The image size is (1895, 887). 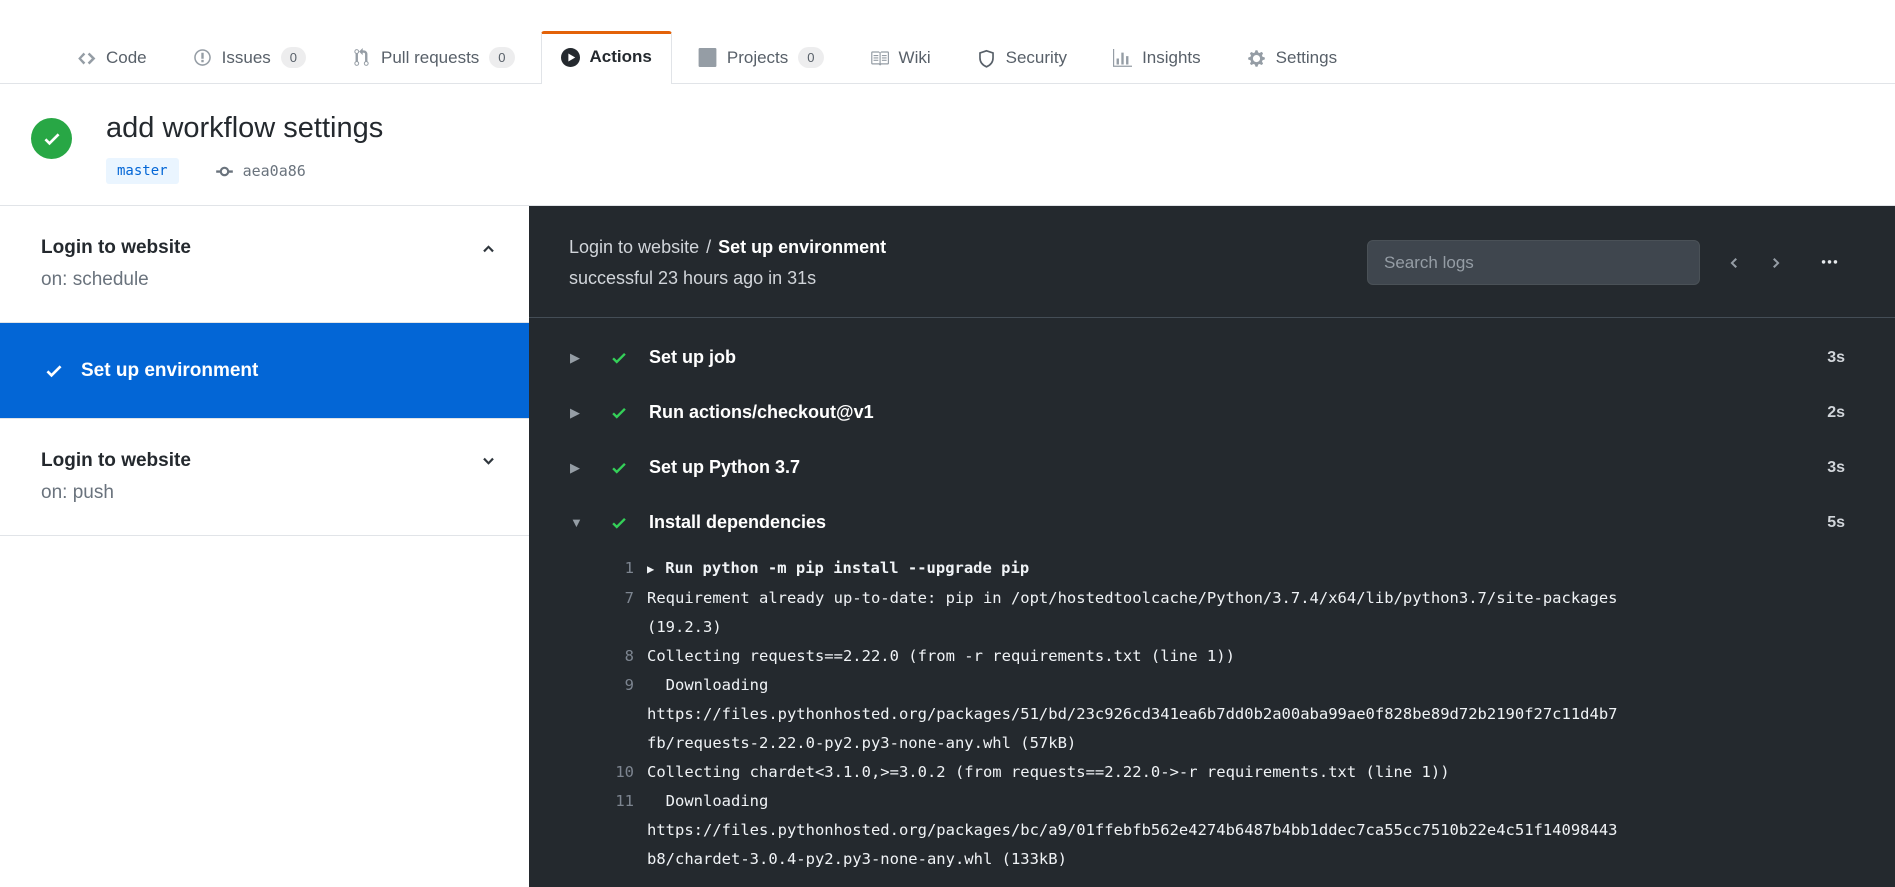 I want to click on log-line-text: ▶ Run python -m pip install --upgrade pip, so click(x=838, y=568).